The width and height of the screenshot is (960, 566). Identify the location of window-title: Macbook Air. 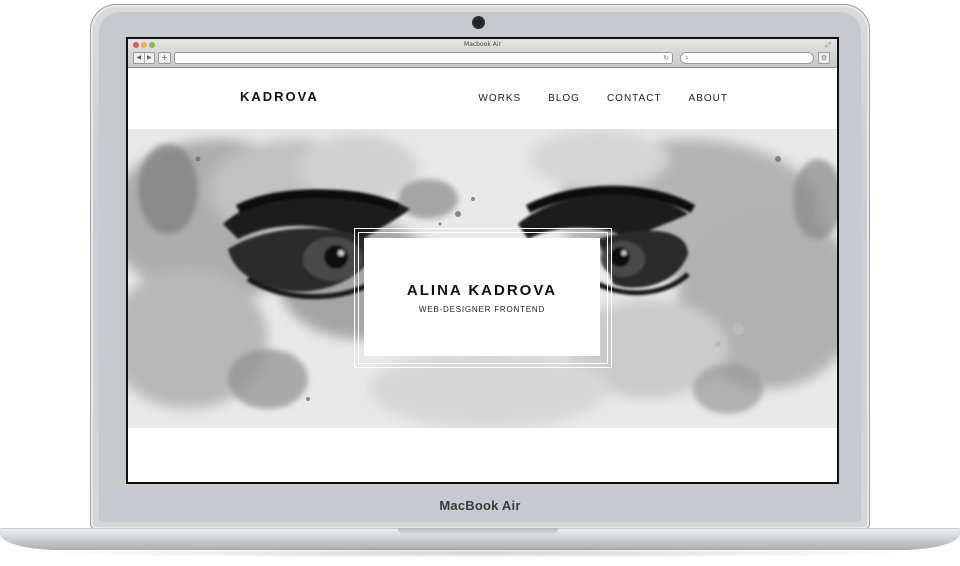
(482, 44).